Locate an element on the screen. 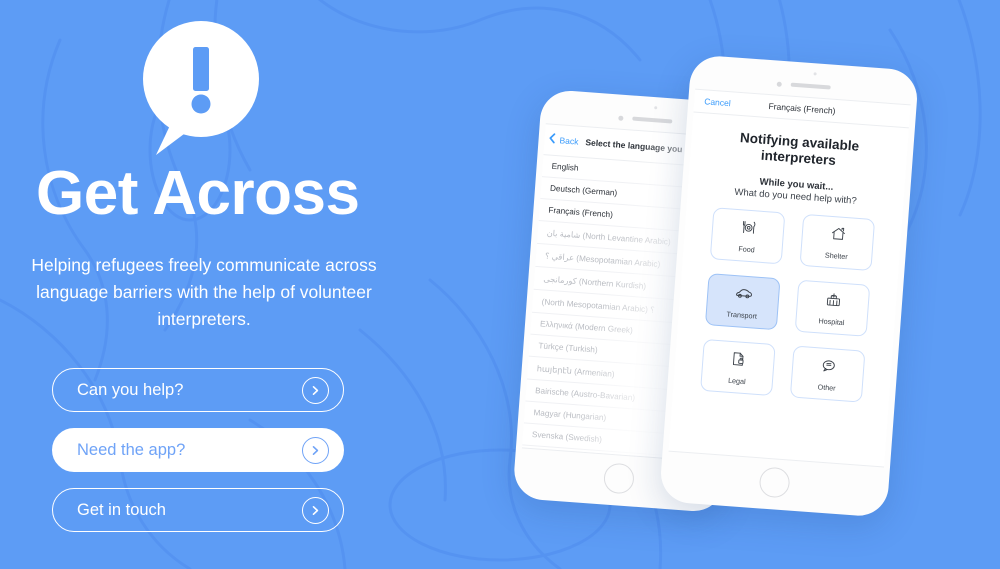 This screenshot has width=1000, height=569. option-label: Legal is located at coordinates (737, 380).